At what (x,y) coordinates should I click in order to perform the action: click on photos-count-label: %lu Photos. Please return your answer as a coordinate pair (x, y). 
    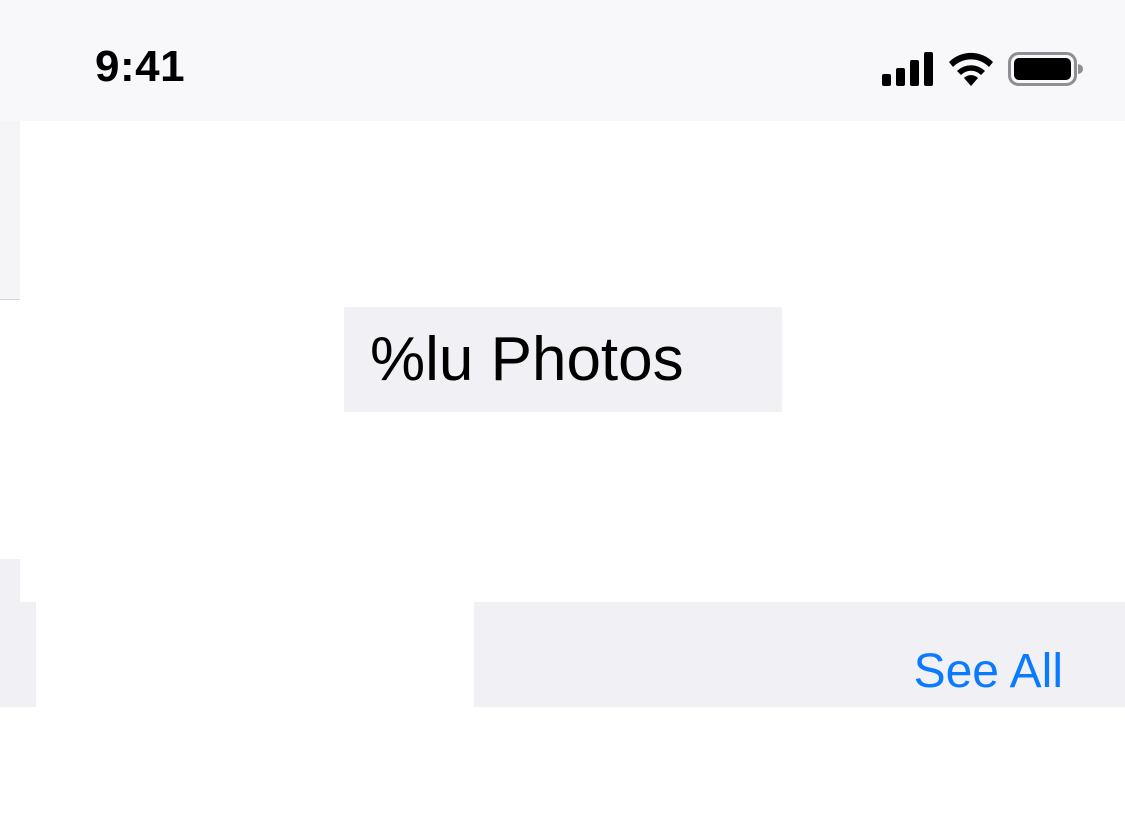
    Looking at the image, I should click on (527, 359).